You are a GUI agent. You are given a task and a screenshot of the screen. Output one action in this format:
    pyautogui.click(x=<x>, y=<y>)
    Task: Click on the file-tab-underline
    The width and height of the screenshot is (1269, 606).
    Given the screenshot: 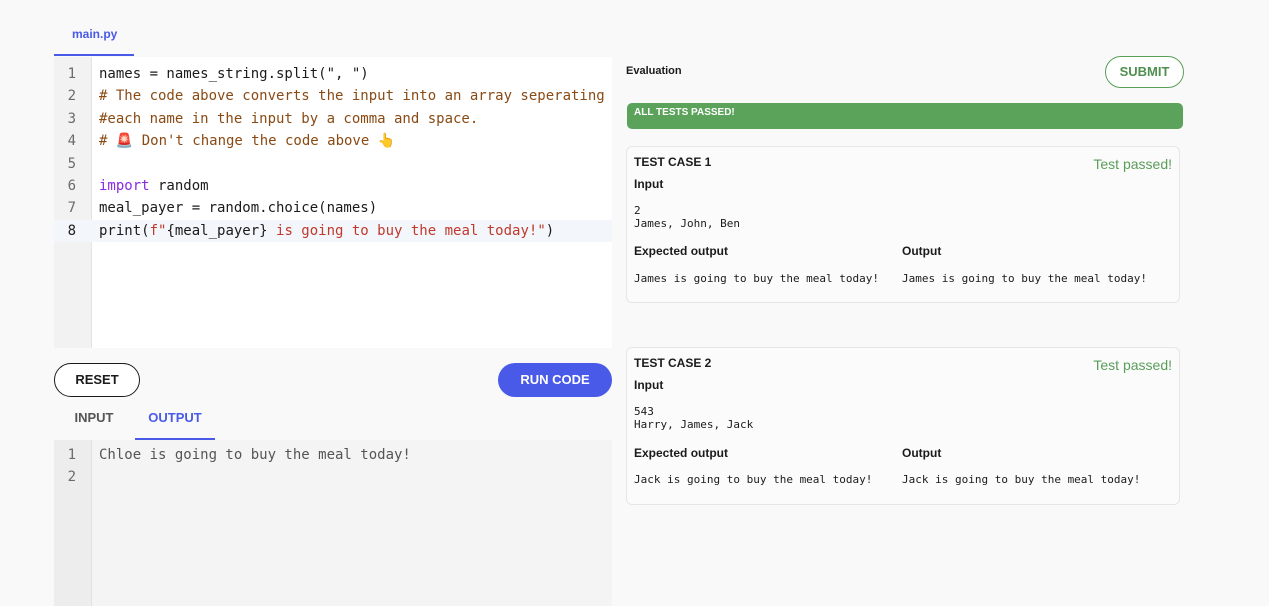 What is the action you would take?
    pyautogui.click(x=94, y=55)
    